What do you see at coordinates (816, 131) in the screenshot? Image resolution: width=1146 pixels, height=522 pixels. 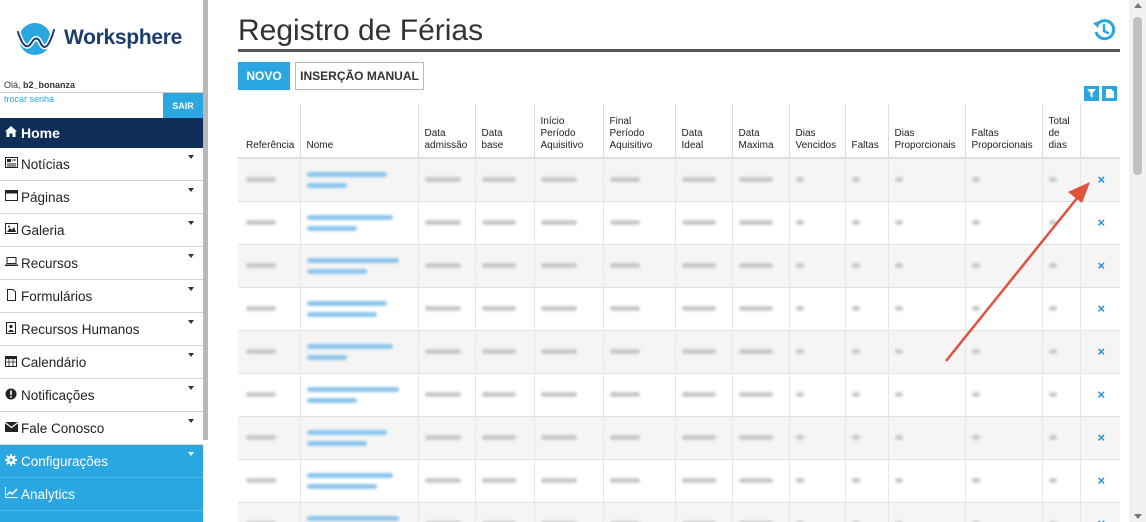 I see `table-header-cell: Dias Vencidos` at bounding box center [816, 131].